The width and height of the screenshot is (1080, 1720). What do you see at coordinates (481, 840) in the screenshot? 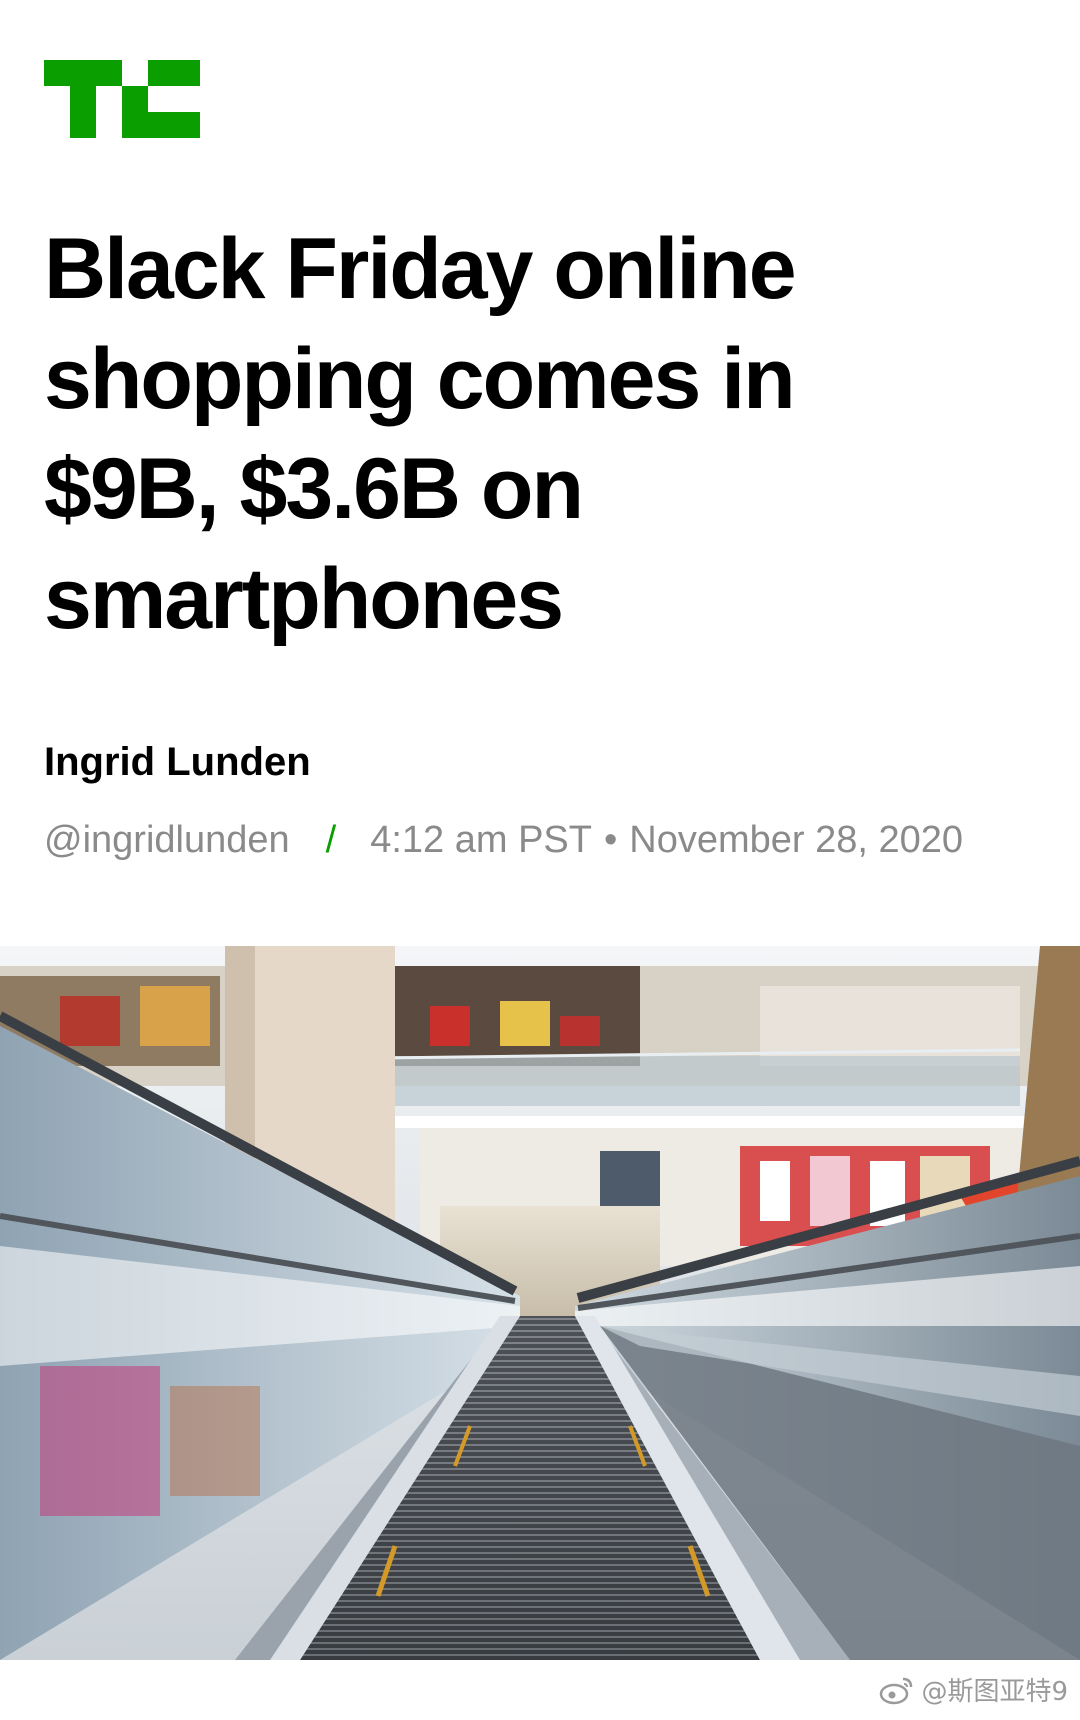
I see `publish-time: 4:12 am PST` at bounding box center [481, 840].